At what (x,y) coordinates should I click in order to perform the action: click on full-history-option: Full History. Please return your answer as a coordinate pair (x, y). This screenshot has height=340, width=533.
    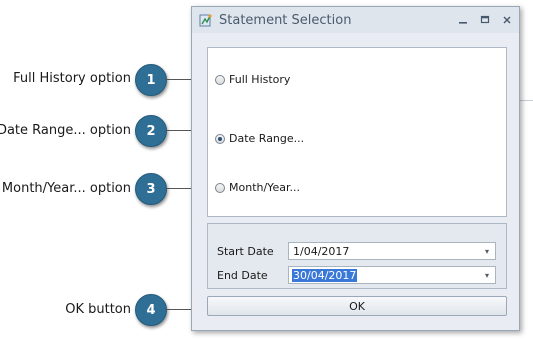
    Looking at the image, I should click on (252, 79).